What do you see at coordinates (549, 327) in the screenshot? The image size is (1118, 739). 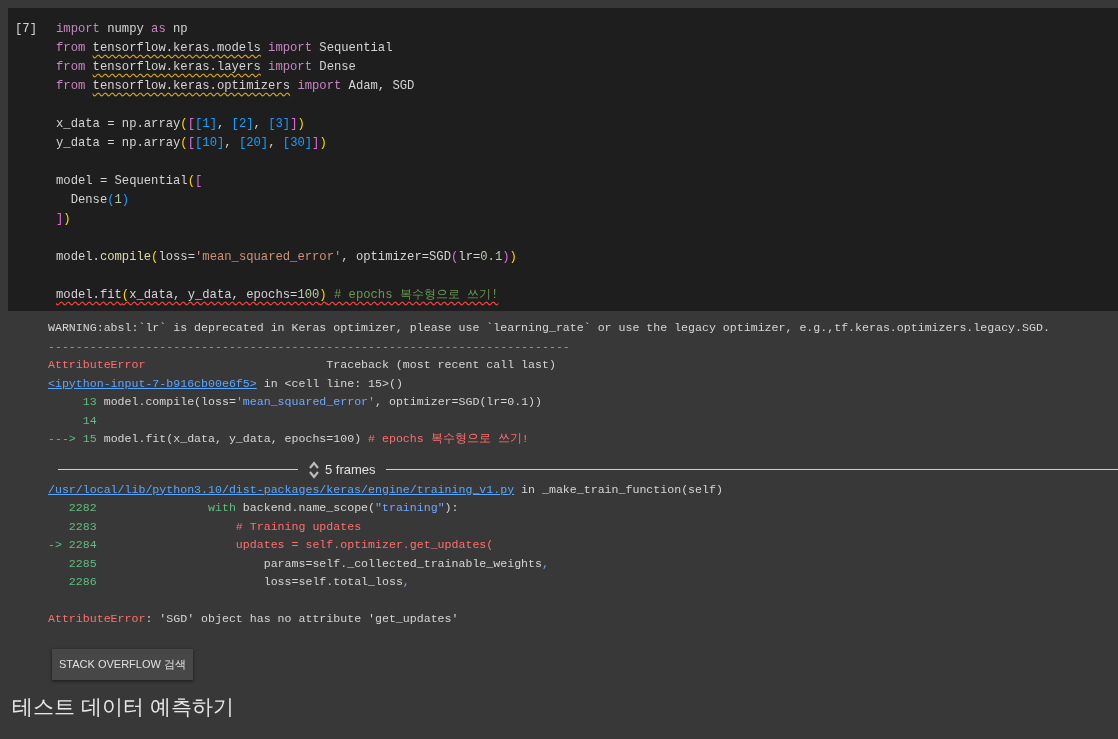 I see `output-line: WARNING:absl:`lr` is deprecated in Keras optimizer, please use `learning_rate` or use the legacy optimizer, e.g.,tf.keras.optimizers.legacy.SGD.` at bounding box center [549, 327].